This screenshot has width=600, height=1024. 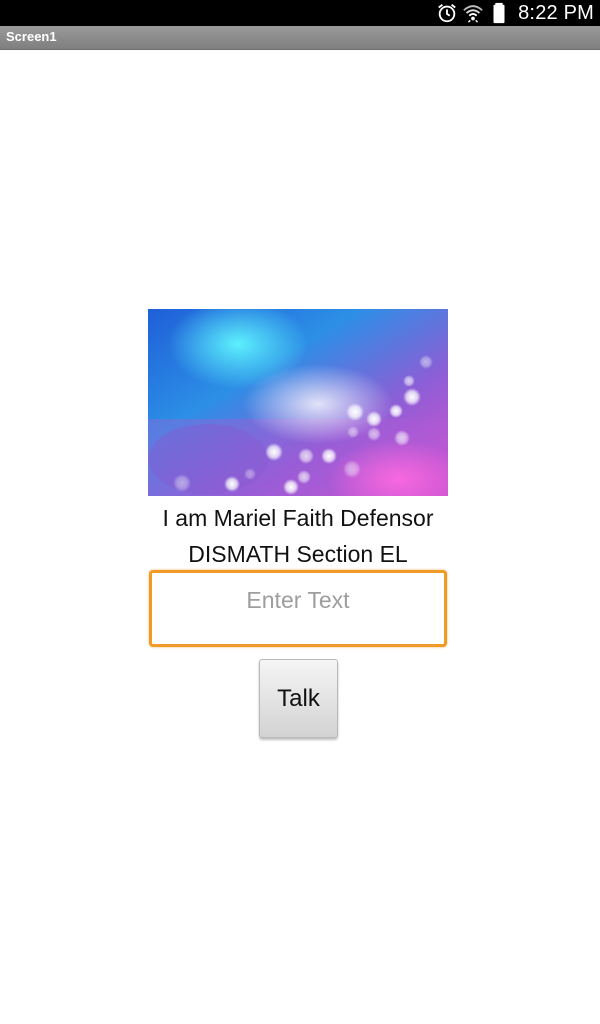 I want to click on enter-text-input, so click(x=298, y=608).